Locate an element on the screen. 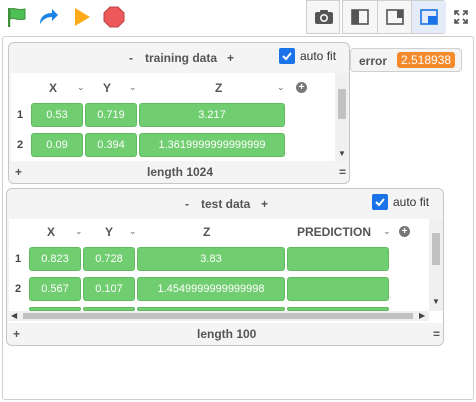  training-length-label: length 1024 is located at coordinates (180, 172).